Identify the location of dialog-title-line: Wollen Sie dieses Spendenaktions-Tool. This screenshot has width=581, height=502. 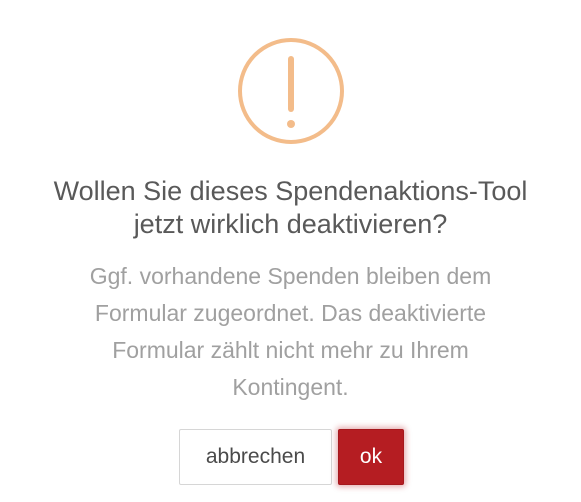
(290, 191).